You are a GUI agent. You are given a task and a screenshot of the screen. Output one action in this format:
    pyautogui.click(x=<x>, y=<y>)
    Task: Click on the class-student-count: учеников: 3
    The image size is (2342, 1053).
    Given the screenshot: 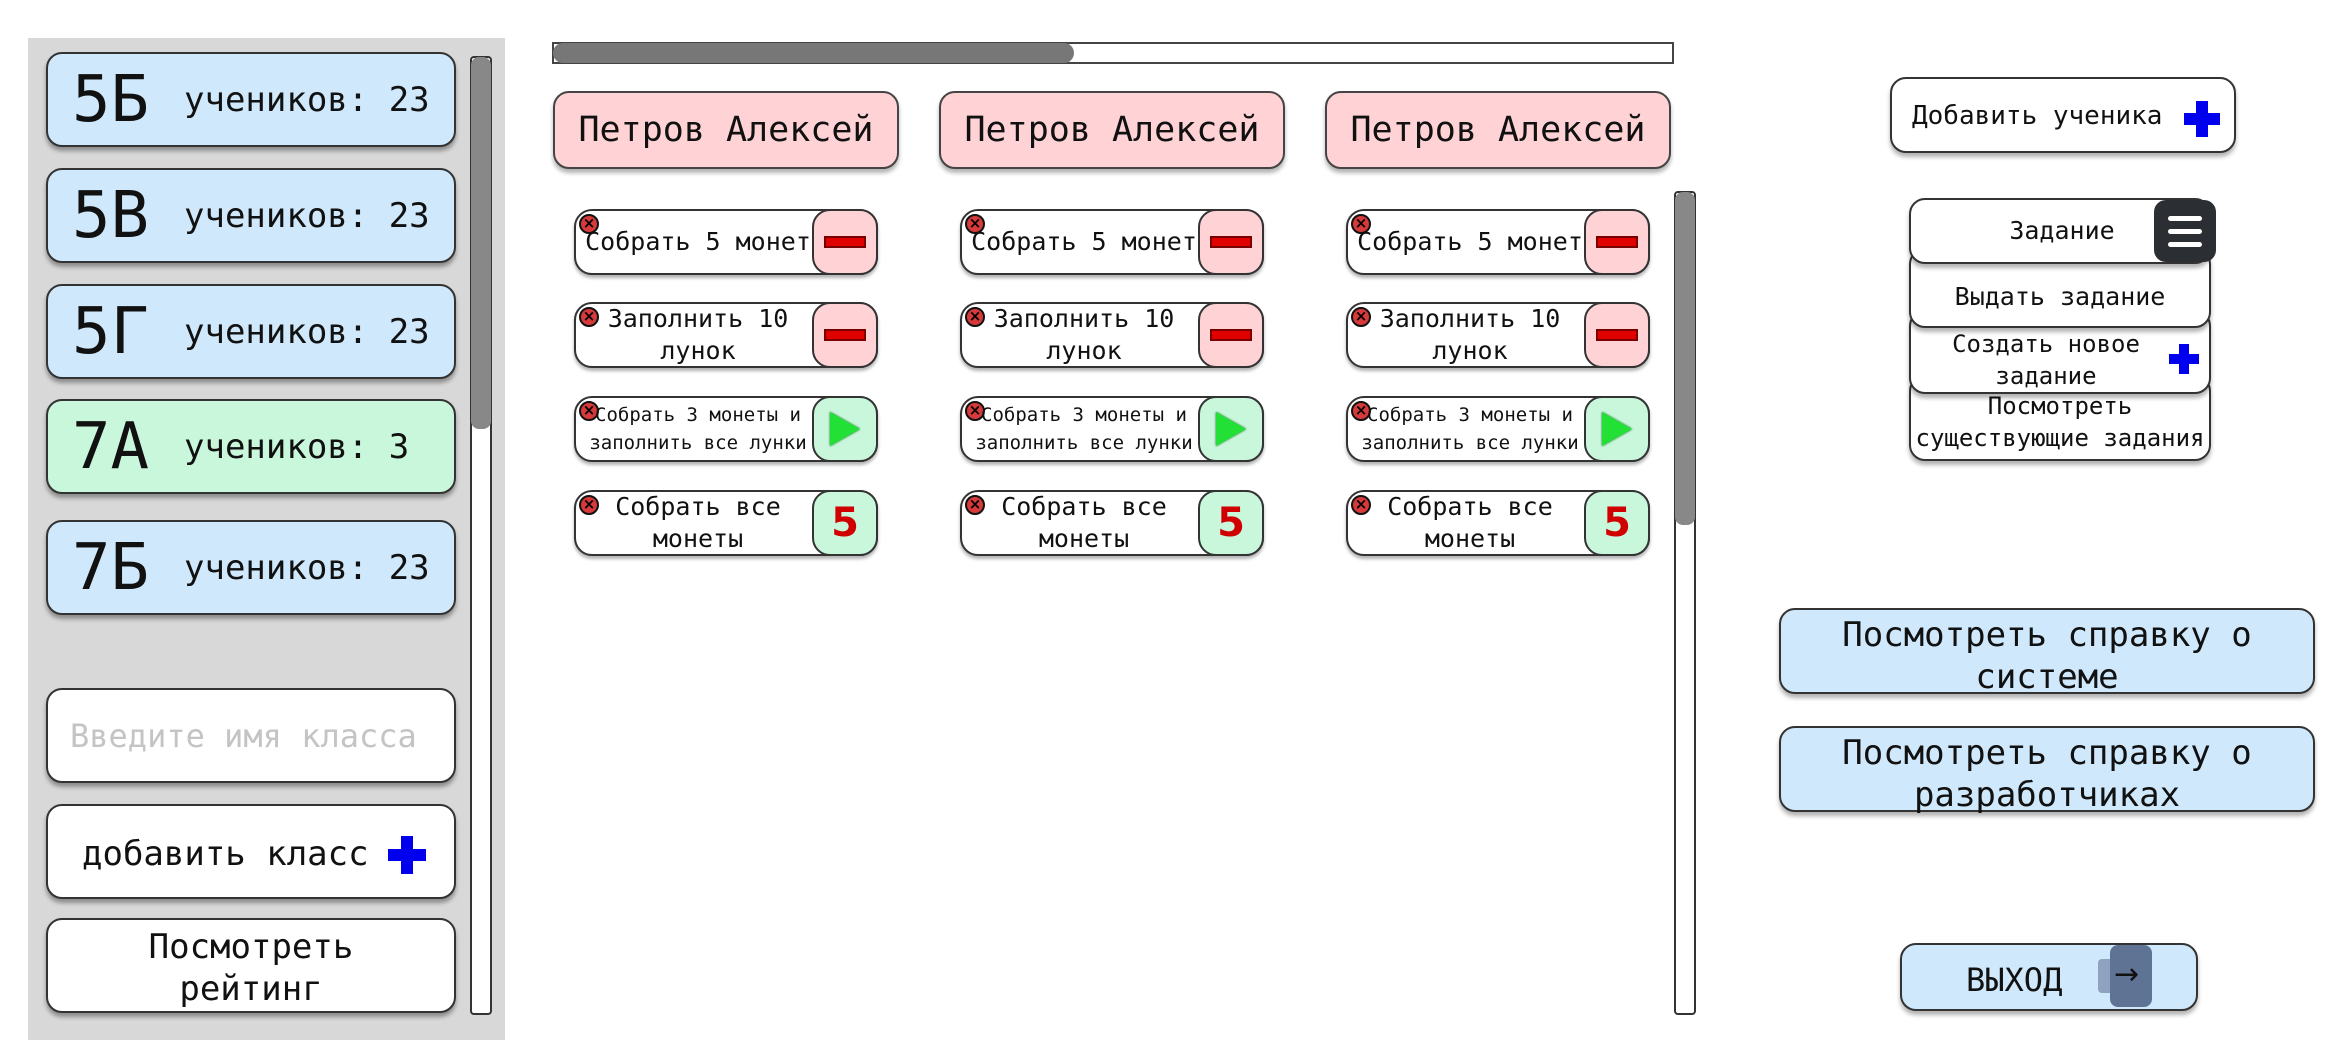 What is the action you would take?
    pyautogui.click(x=297, y=446)
    